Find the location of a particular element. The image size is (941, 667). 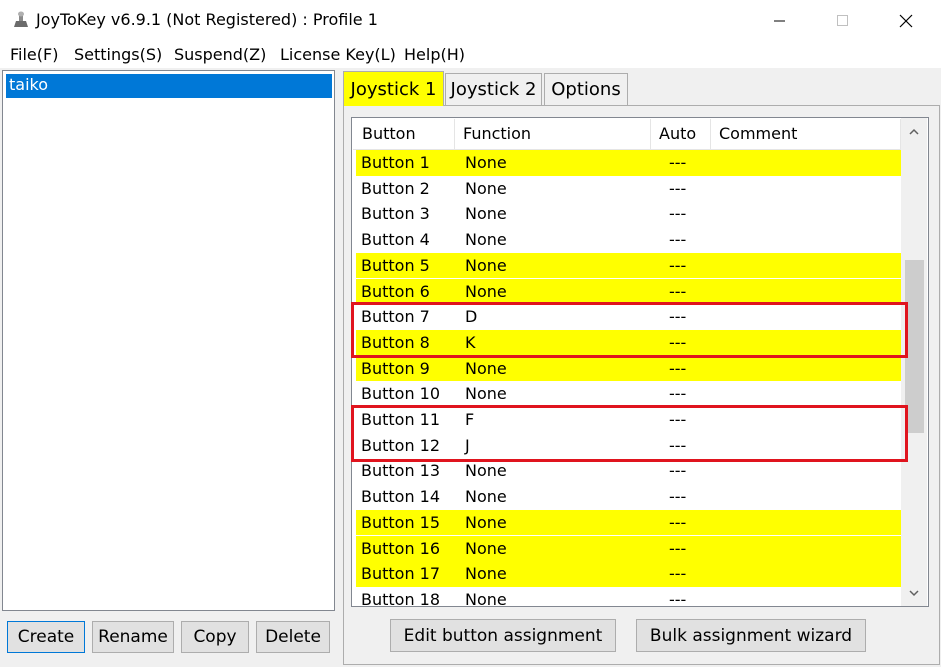

scroll-down-button is located at coordinates (914, 593).